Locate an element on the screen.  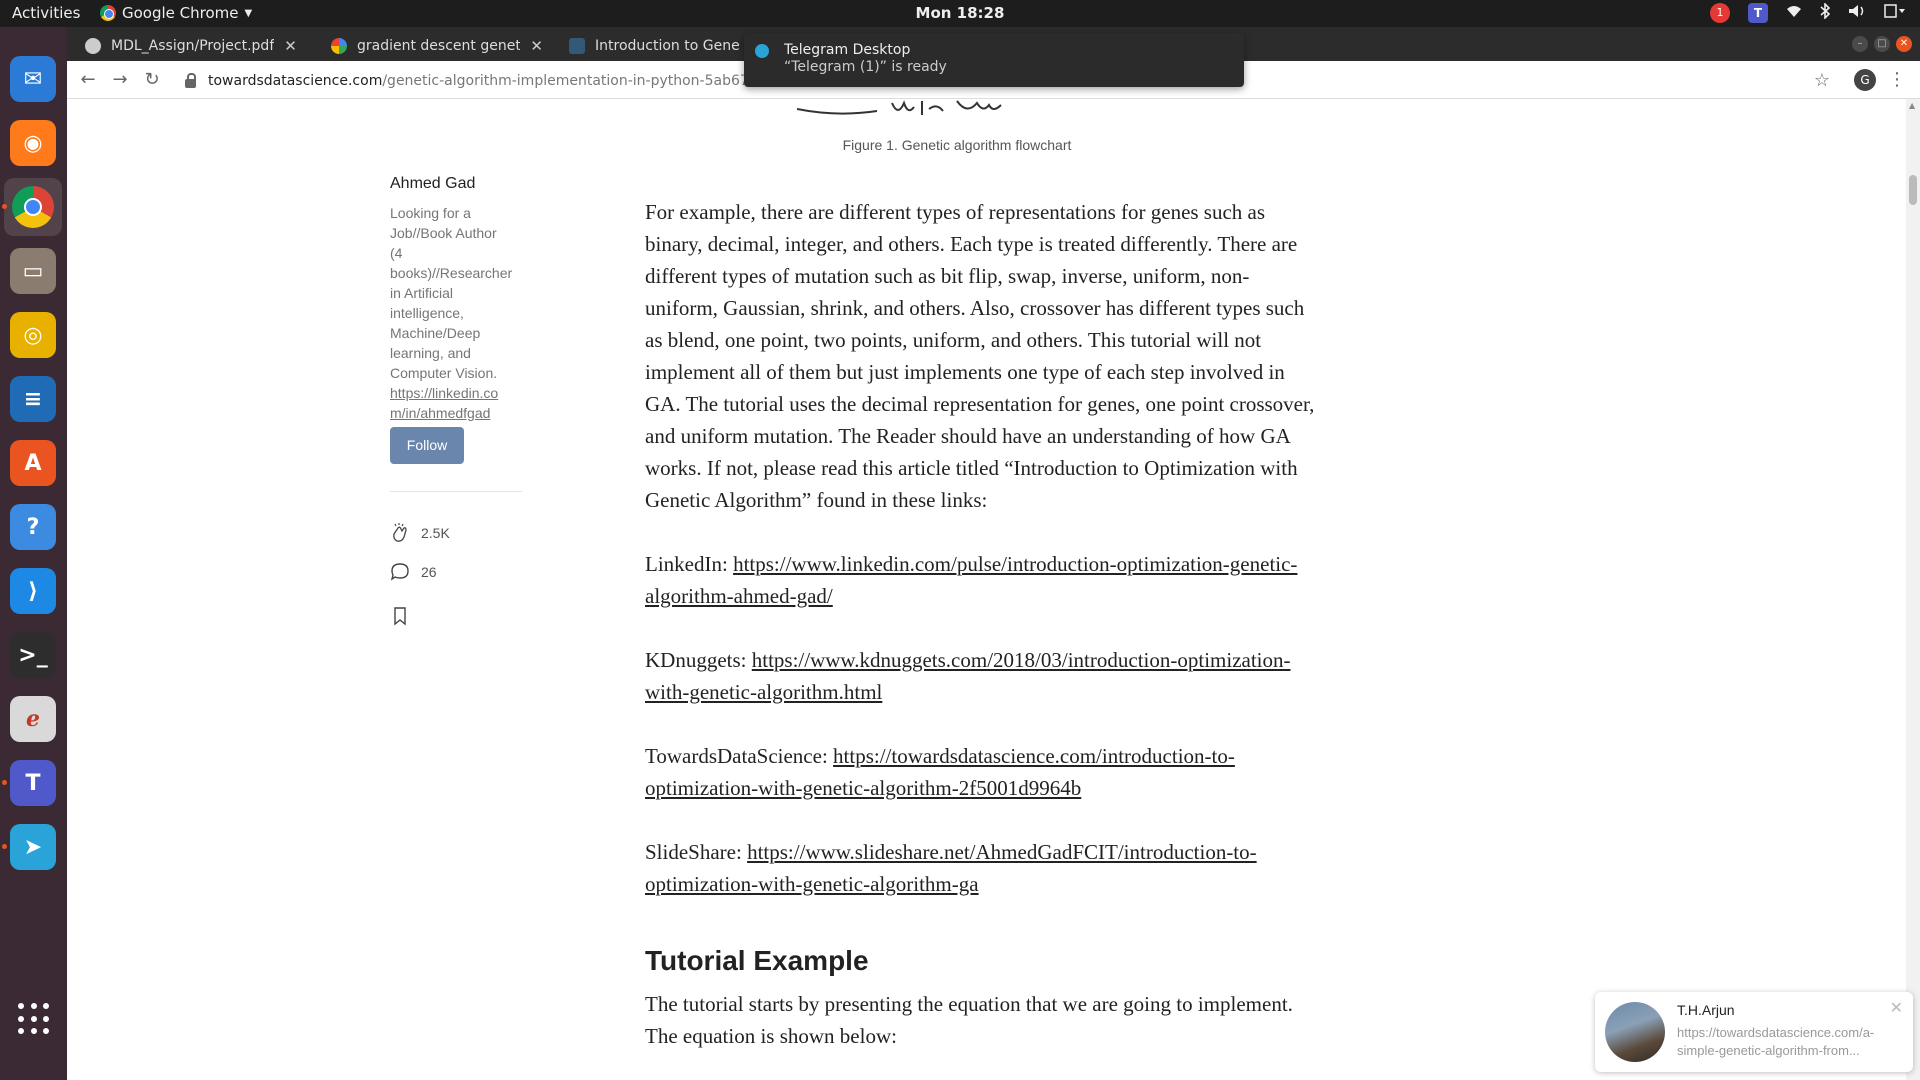
vscode-icon: ⟩ is located at coordinates (33, 591).